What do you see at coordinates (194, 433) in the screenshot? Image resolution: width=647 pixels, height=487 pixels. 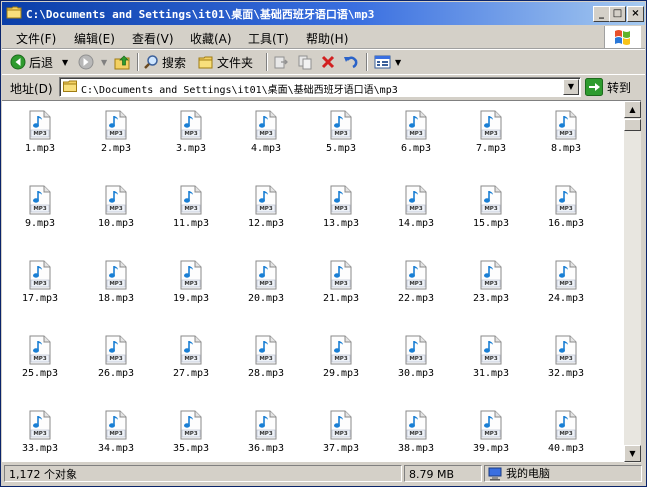 I see `file-item: MP3 35.mp3` at bounding box center [194, 433].